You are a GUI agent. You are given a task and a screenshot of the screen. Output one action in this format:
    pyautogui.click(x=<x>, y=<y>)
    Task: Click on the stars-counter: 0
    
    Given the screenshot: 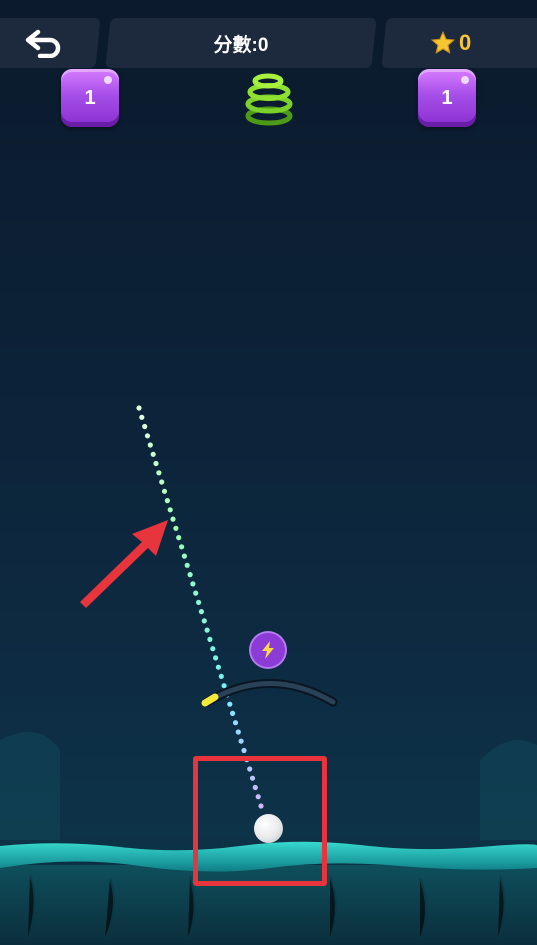 What is the action you would take?
    pyautogui.click(x=450, y=43)
    